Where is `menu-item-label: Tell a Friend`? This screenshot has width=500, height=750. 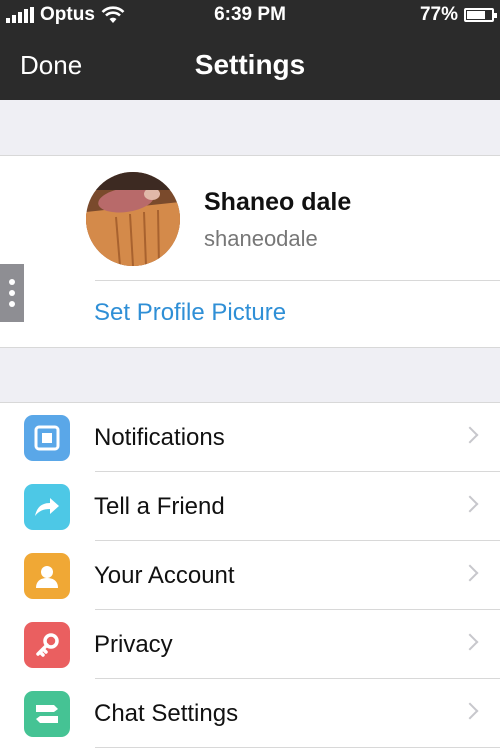
menu-item-label: Tell a Friend is located at coordinates (159, 506).